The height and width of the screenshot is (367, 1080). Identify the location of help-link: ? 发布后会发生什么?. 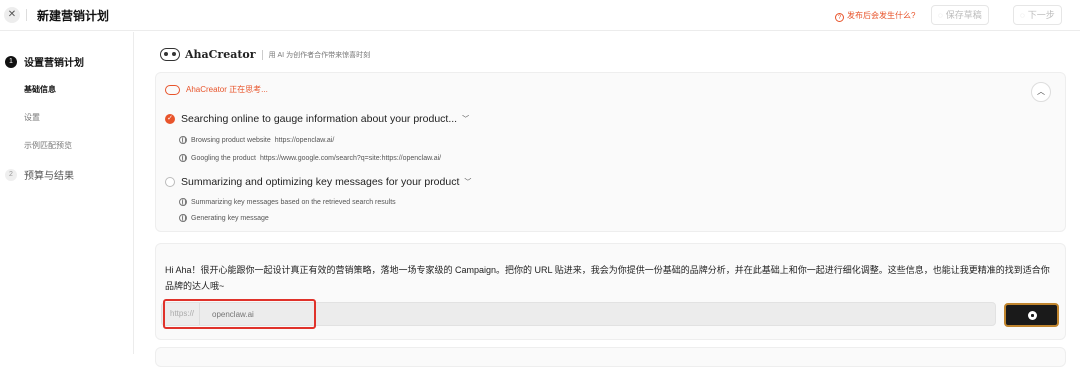
(875, 16).